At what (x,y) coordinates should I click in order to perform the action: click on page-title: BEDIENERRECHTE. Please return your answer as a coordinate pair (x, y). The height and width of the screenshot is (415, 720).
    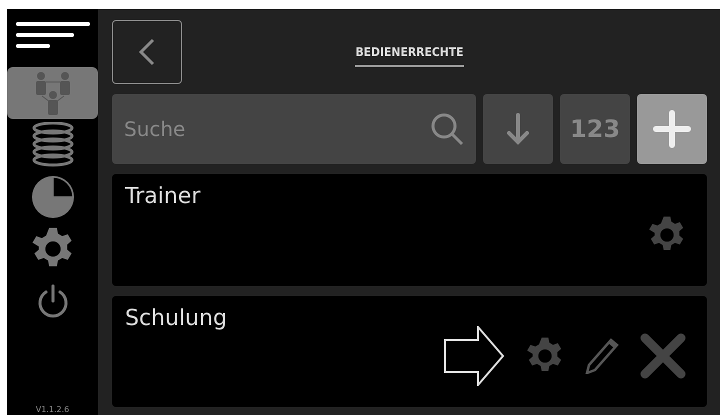
    Looking at the image, I should click on (409, 55).